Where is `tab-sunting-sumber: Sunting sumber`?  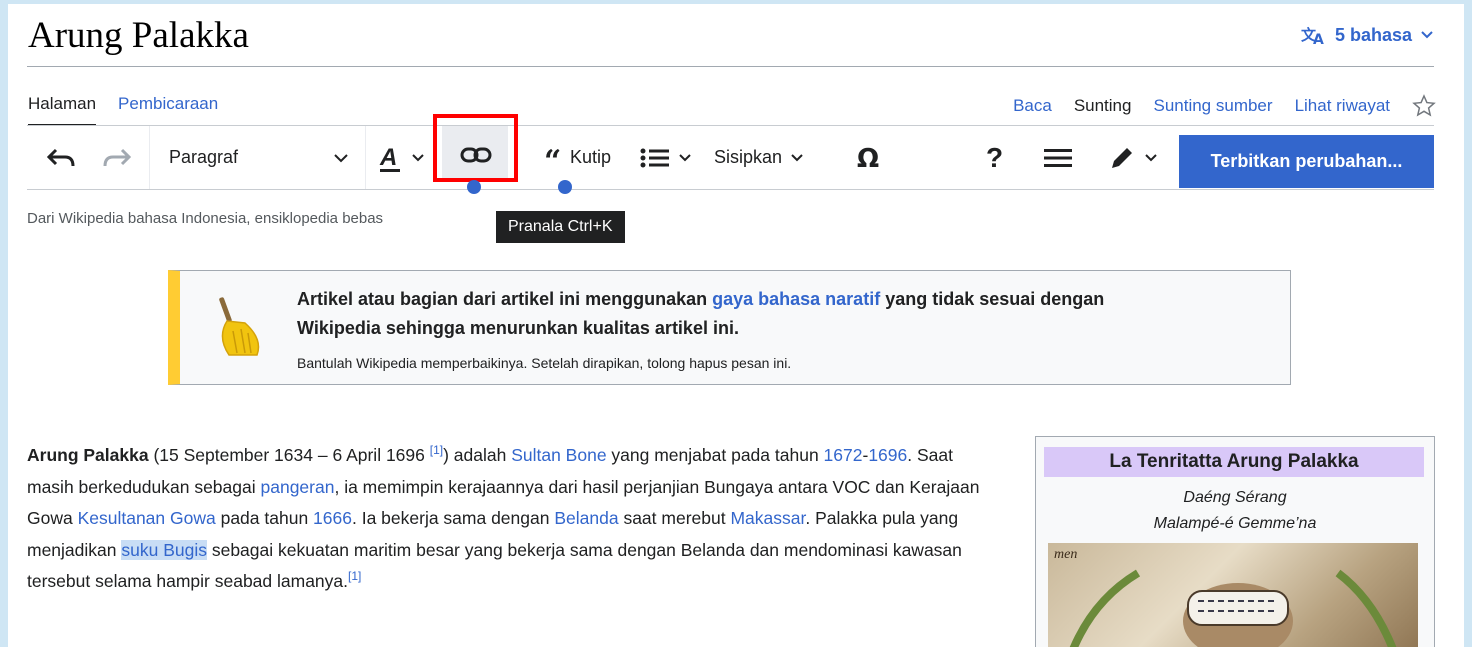 tab-sunting-sumber: Sunting sumber is located at coordinates (1212, 106).